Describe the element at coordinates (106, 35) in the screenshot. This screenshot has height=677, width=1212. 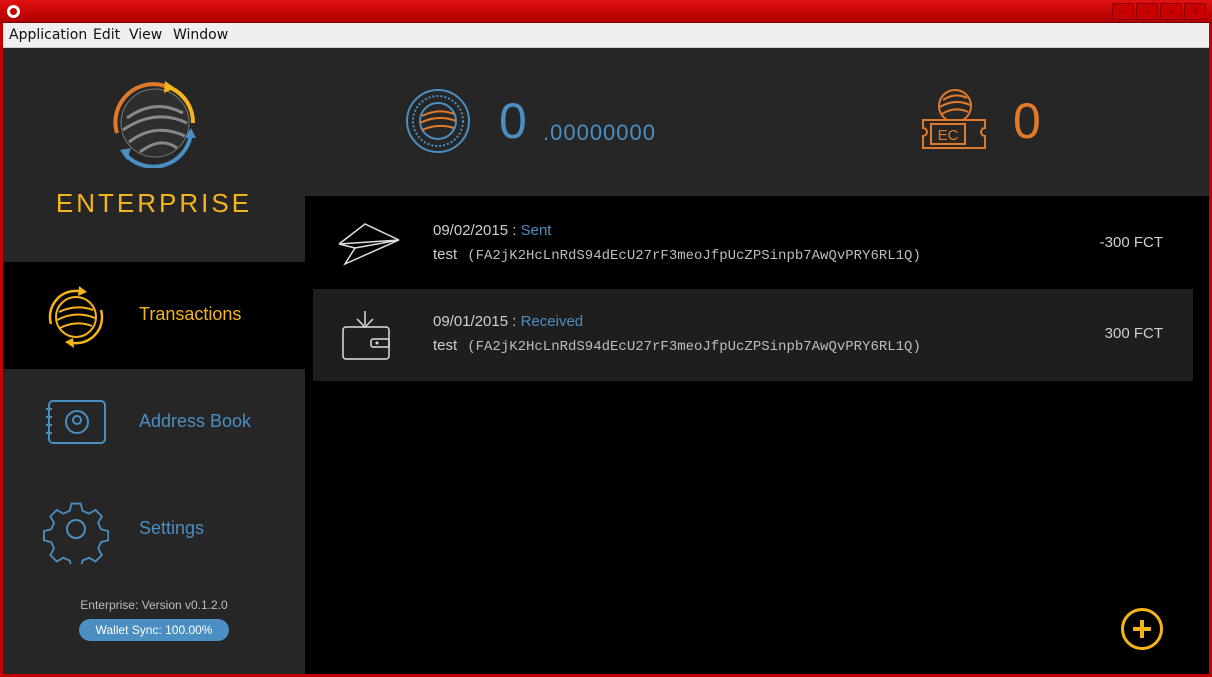
I see `menu-edit: Edit` at that location.